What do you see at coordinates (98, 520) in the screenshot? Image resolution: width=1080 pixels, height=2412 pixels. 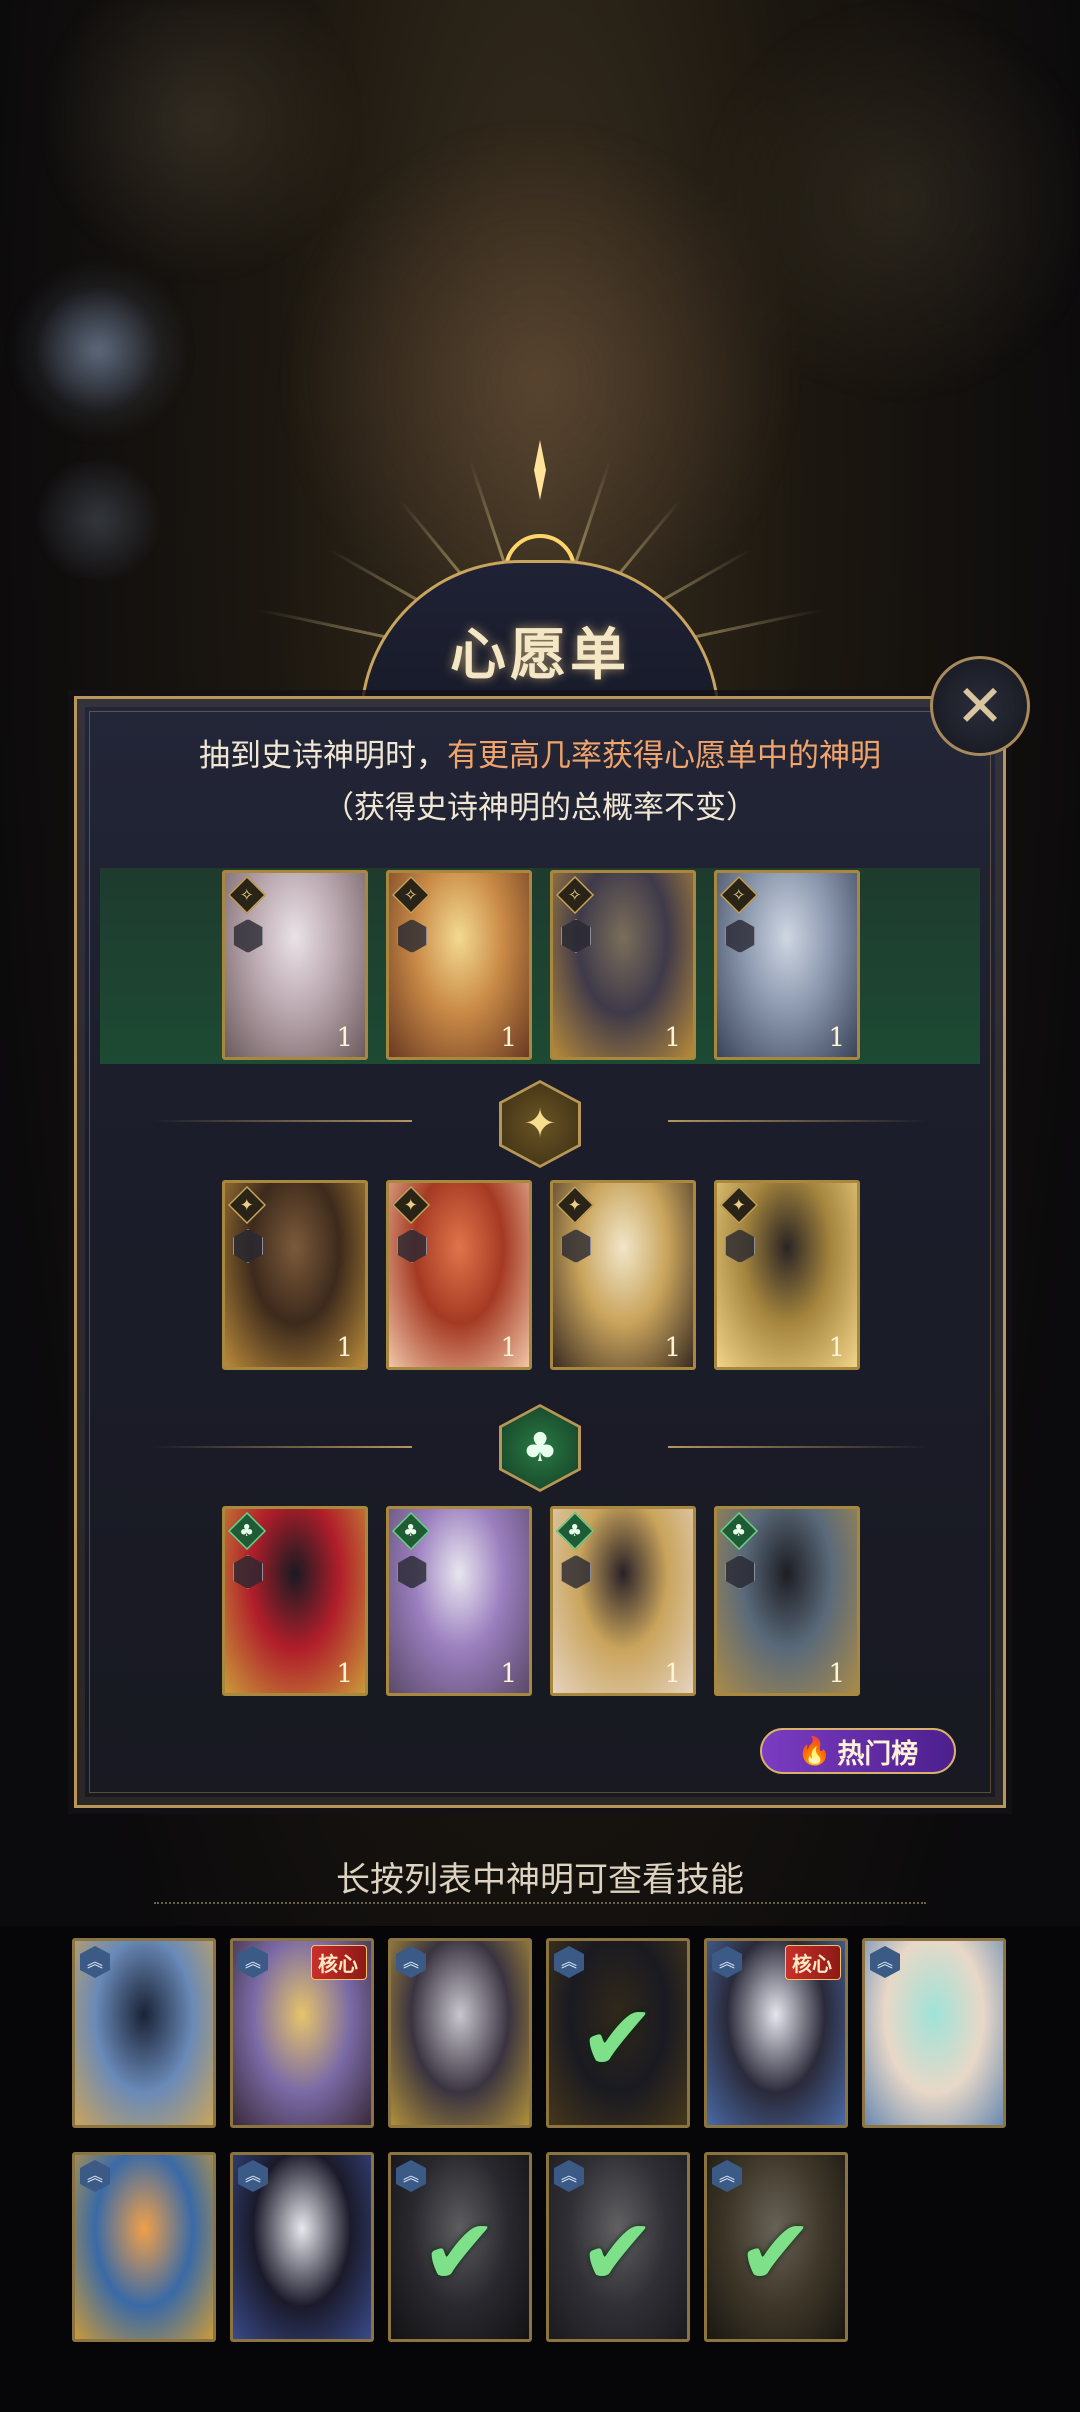 I see `side-menu-button` at bounding box center [98, 520].